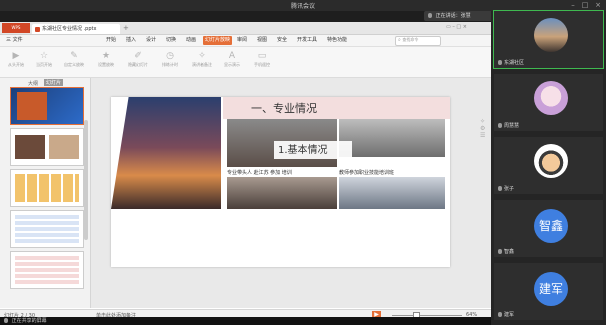  What do you see at coordinates (191, 40) in the screenshot?
I see `menu-animation: 动画` at bounding box center [191, 40].